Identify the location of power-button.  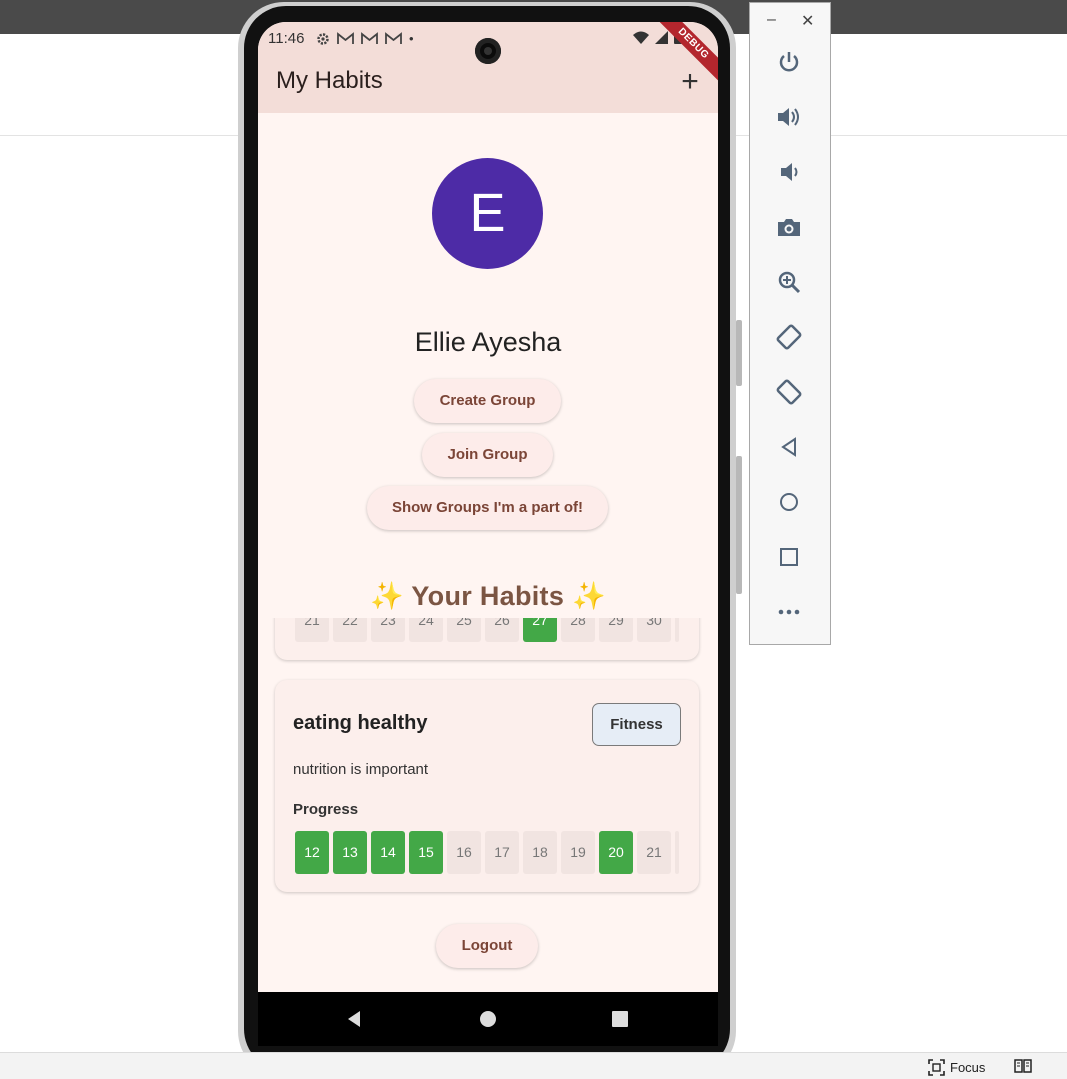
(789, 62).